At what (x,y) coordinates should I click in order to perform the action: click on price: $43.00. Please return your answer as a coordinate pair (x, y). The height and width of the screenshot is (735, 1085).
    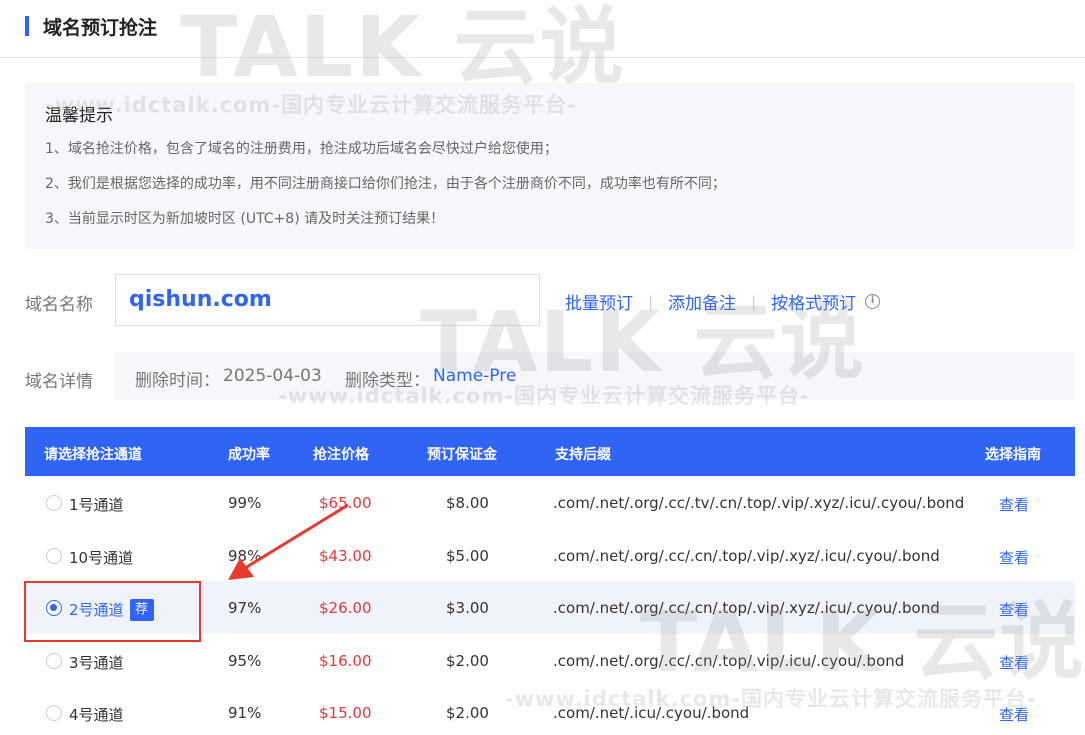
    Looking at the image, I should click on (345, 555).